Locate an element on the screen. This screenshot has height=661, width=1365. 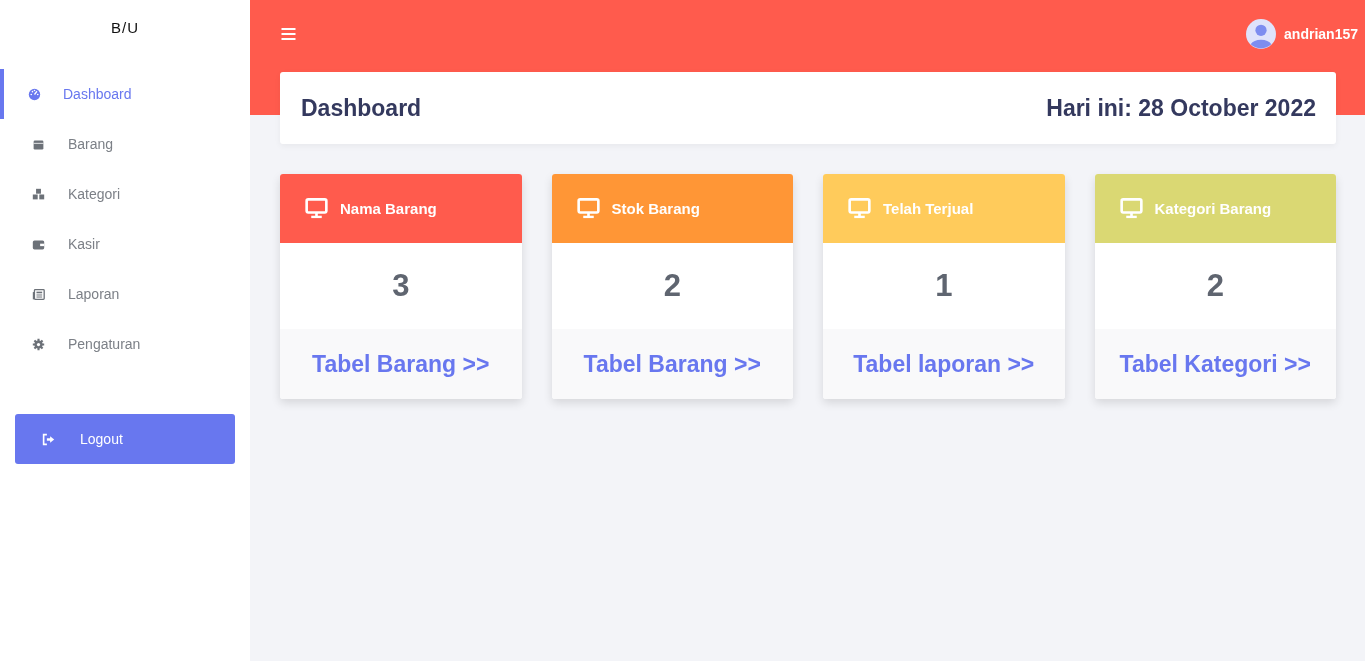
wallet-icon is located at coordinates (38, 244).